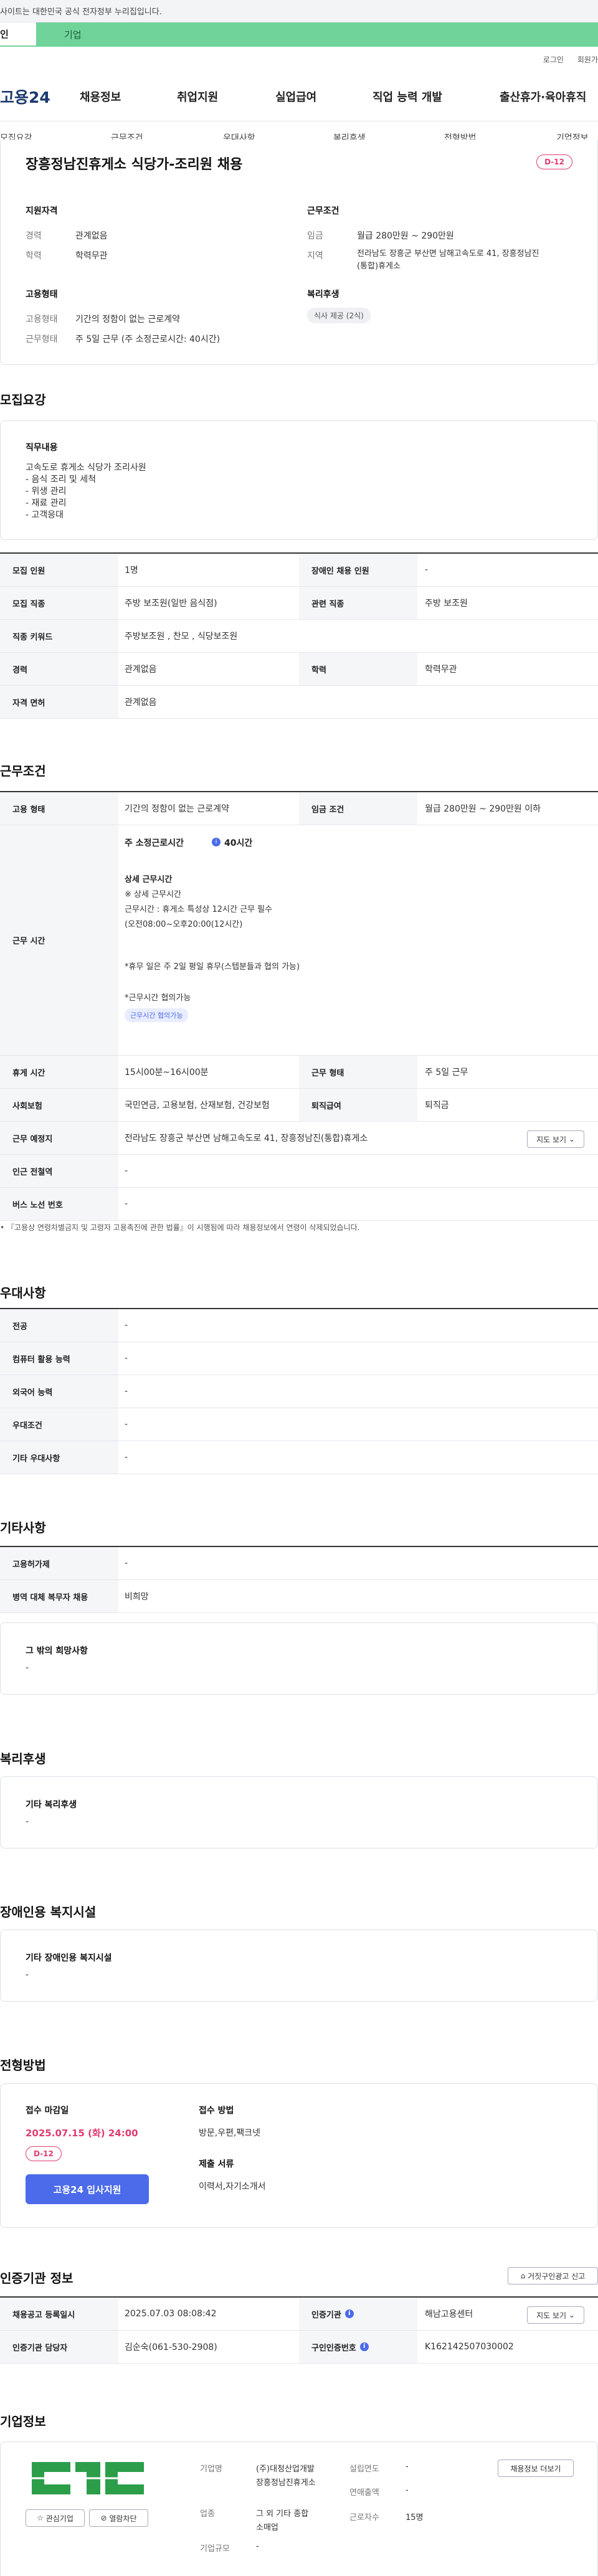 The image size is (598, 2576). I want to click on table-row: 모집 인원 1명 장애인 채용 인원 -, so click(299, 570).